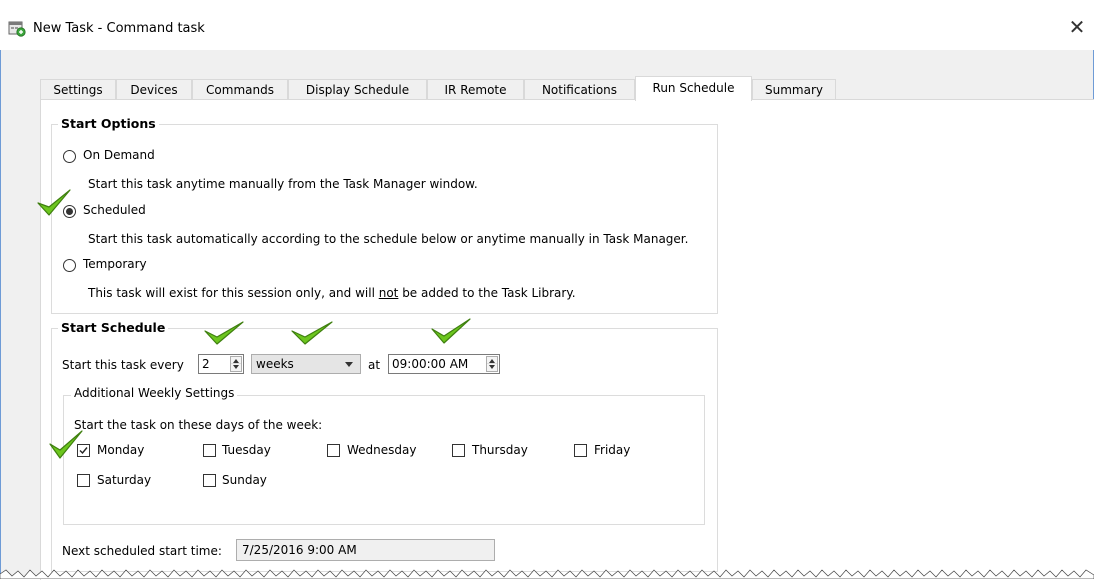  I want to click on next-start-value: 7/25/2016 9:00 AM, so click(299, 550).